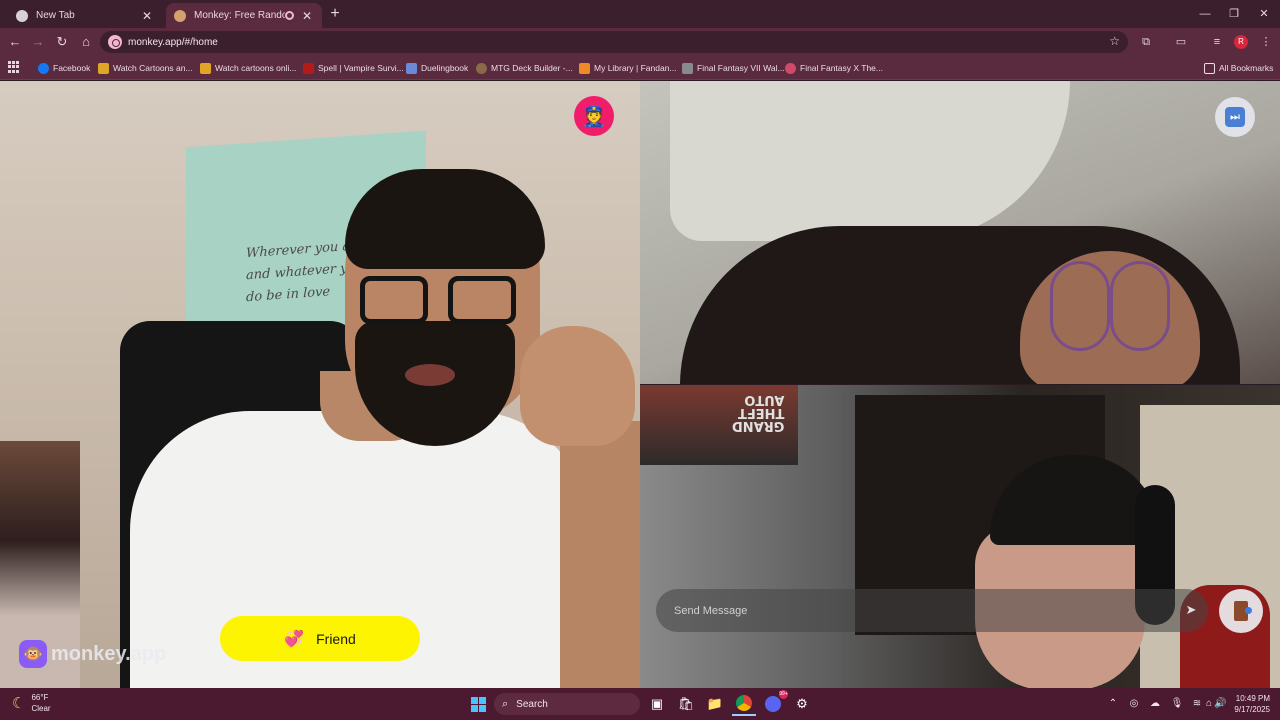 The height and width of the screenshot is (720, 1280). Describe the element at coordinates (294, 639) in the screenshot. I see `heart-icon: 💞` at that location.